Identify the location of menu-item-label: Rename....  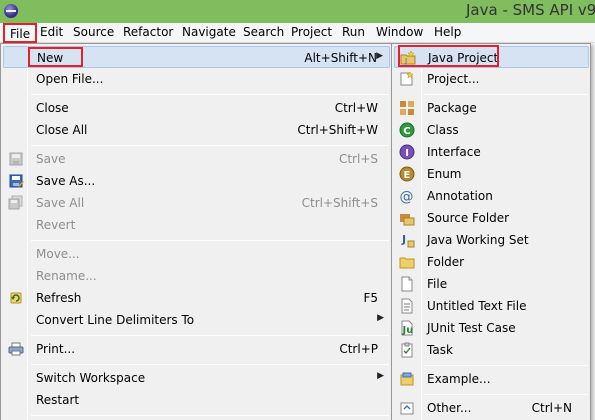
(66, 276).